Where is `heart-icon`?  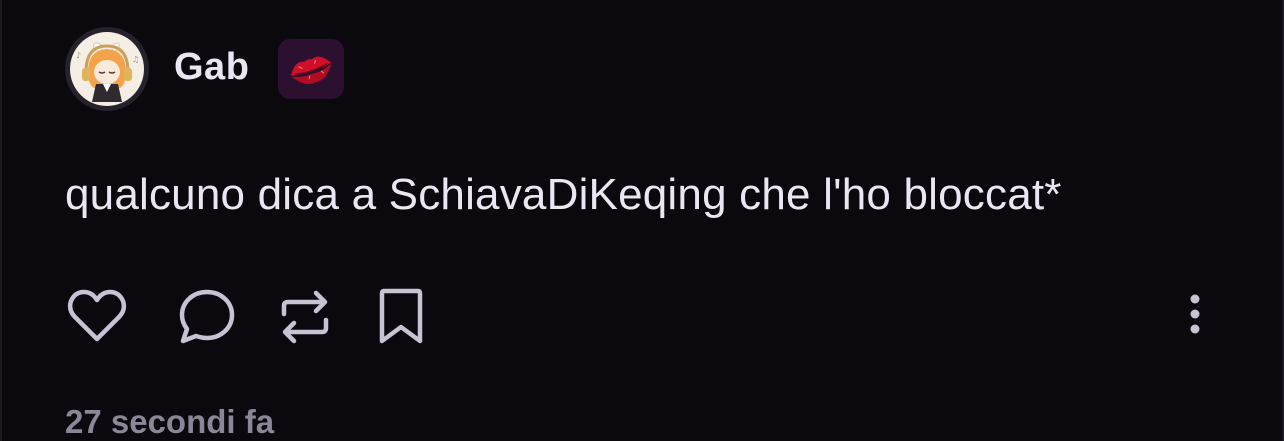 heart-icon is located at coordinates (97, 315).